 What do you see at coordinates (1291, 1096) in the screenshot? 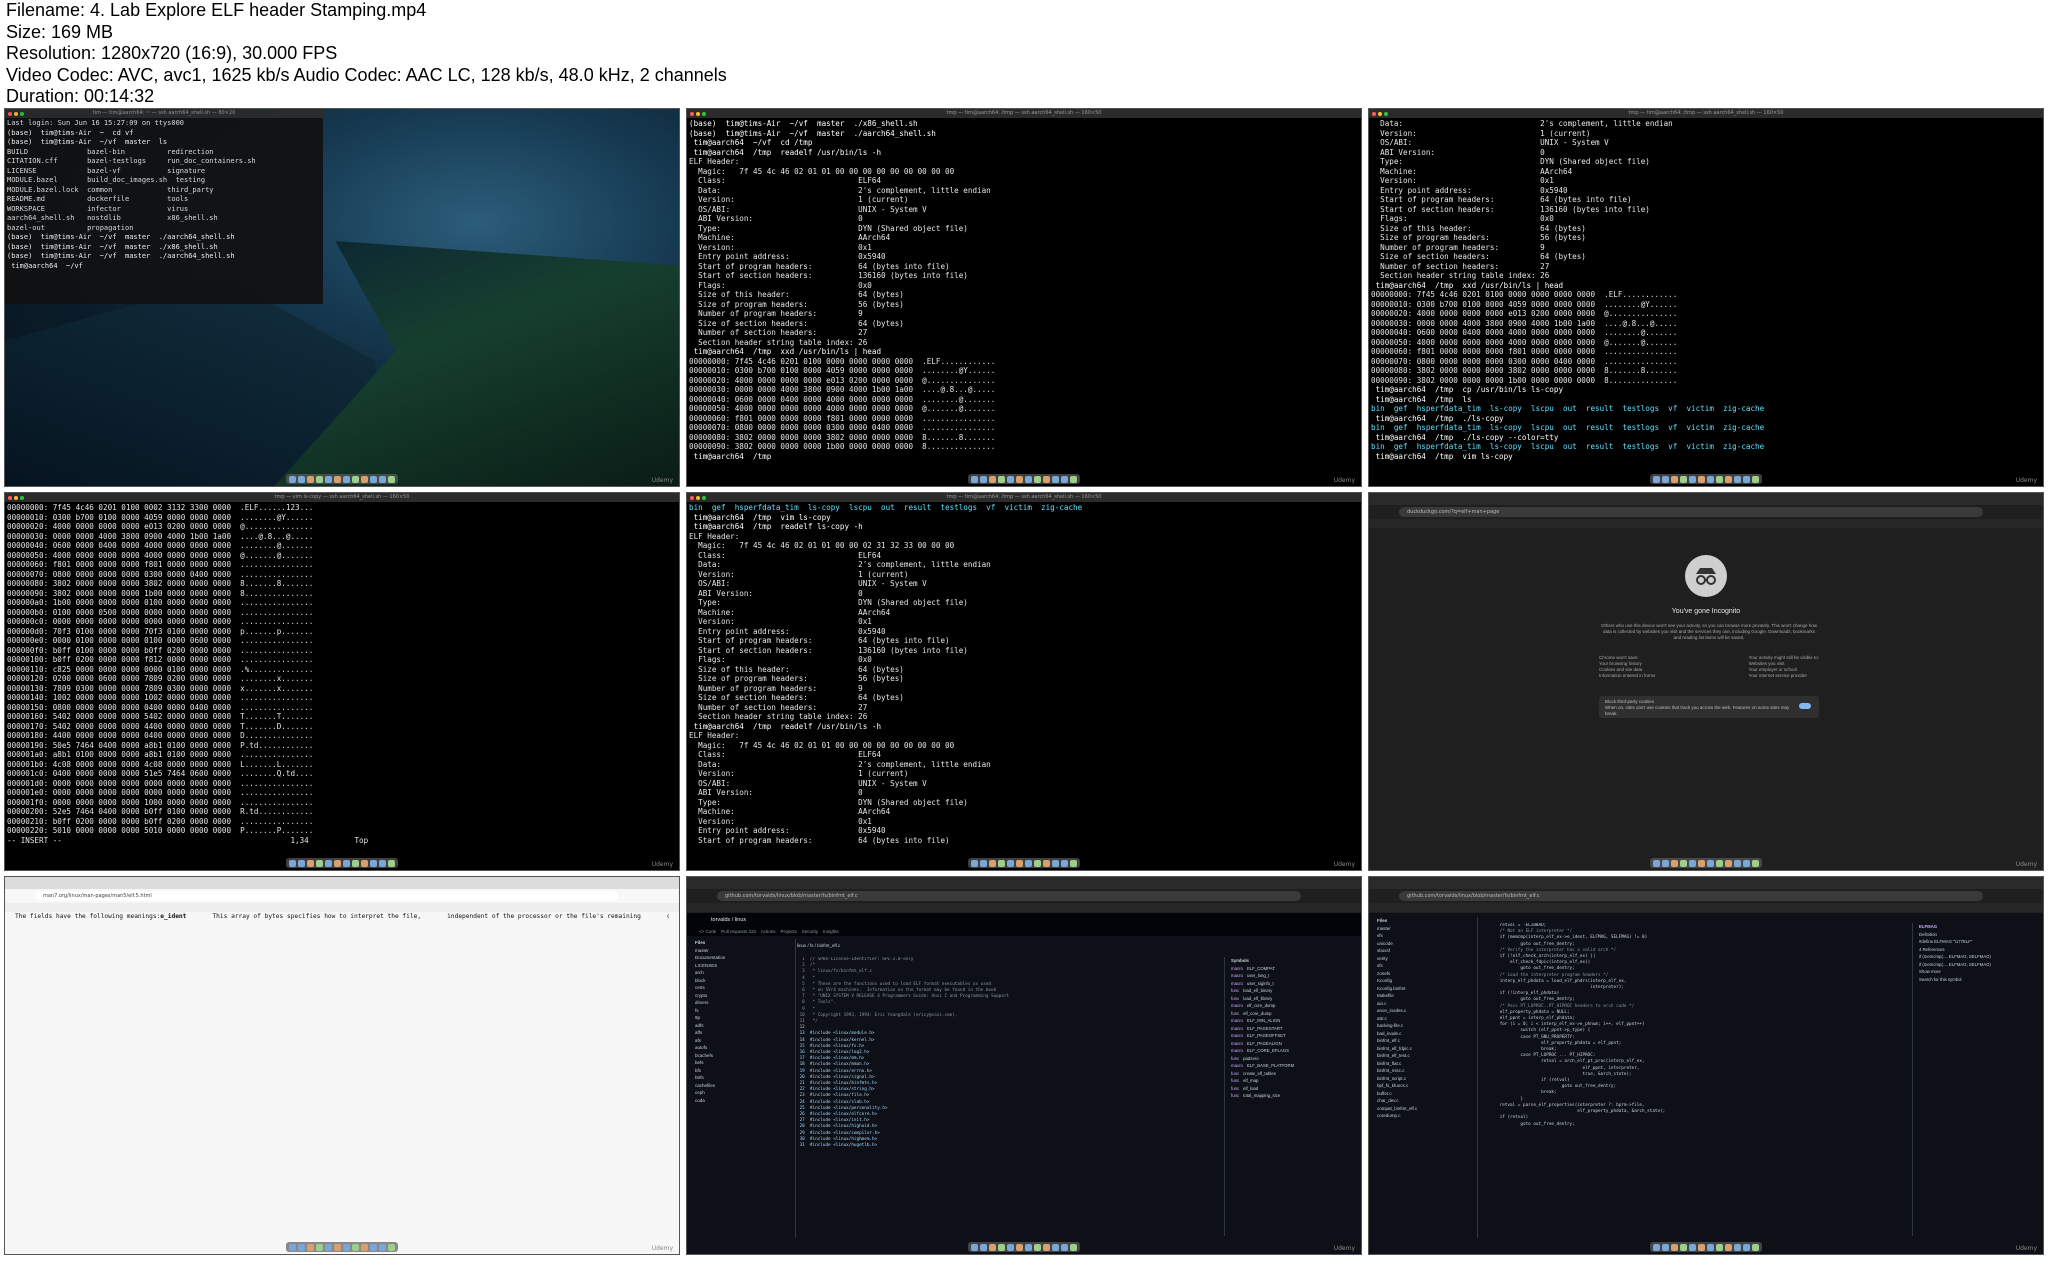
I see `symbol-item: func total_mapping_size` at bounding box center [1291, 1096].